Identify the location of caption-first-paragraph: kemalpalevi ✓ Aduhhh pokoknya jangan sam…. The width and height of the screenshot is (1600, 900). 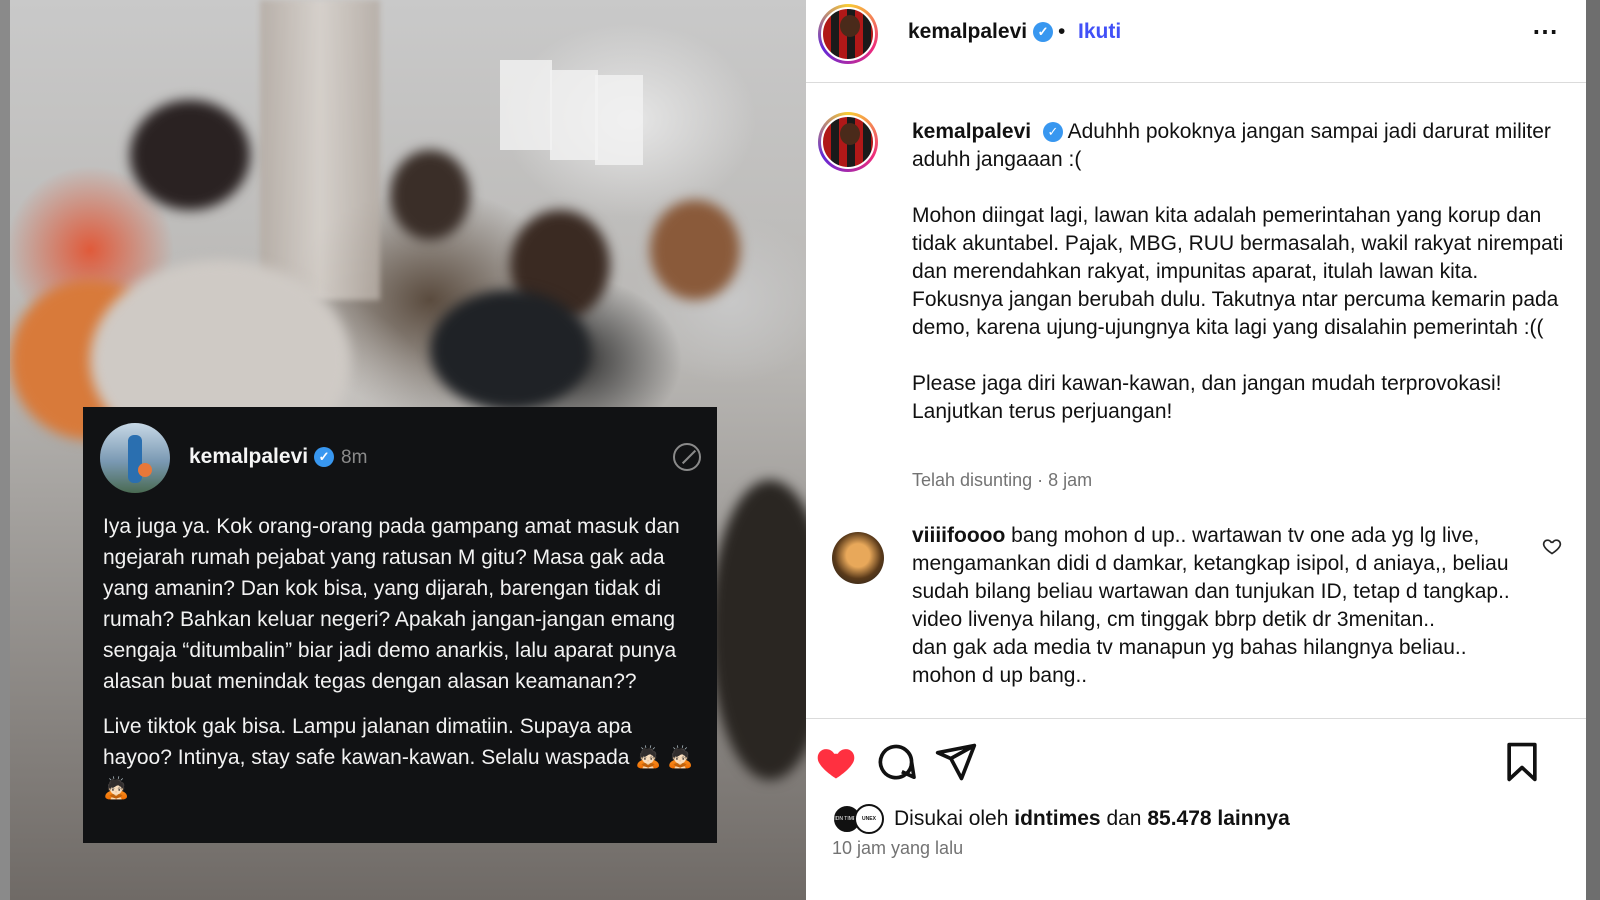
(1240, 146).